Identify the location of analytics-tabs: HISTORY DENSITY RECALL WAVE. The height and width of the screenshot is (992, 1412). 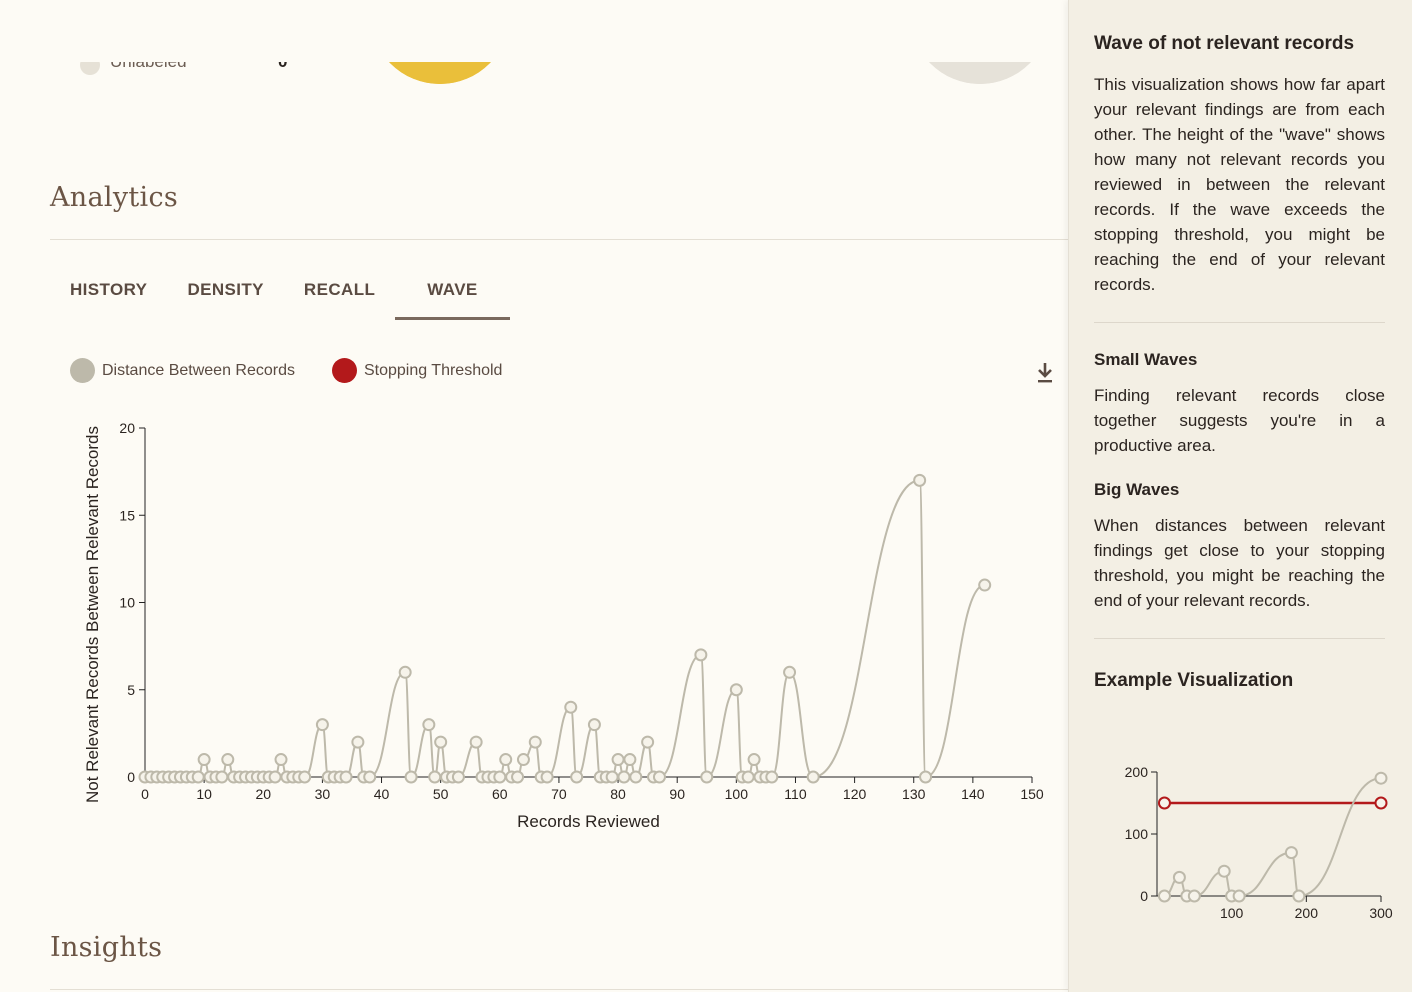
(280, 291).